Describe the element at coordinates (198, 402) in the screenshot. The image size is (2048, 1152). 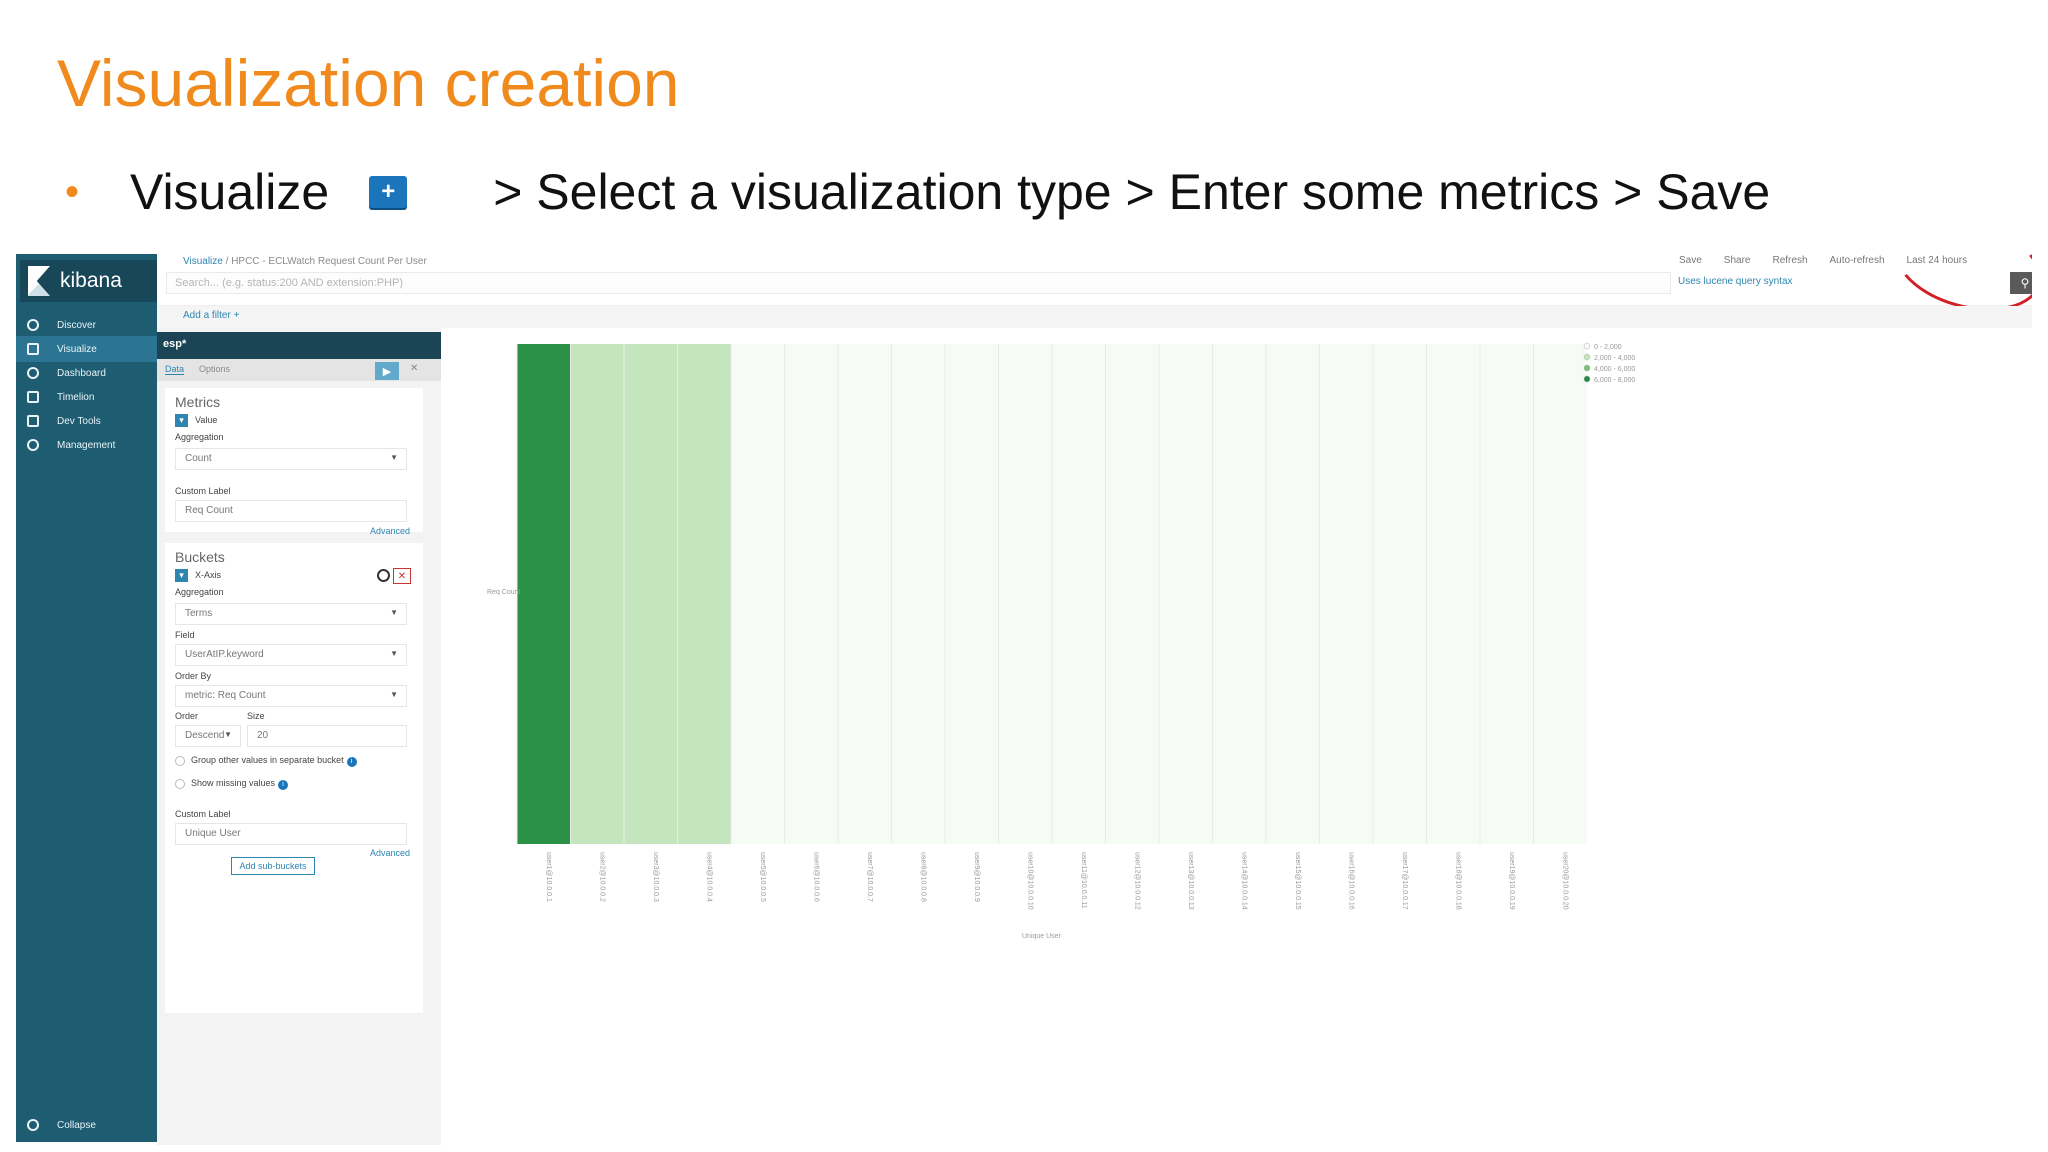
I see `metrics-title: Metrics` at that location.